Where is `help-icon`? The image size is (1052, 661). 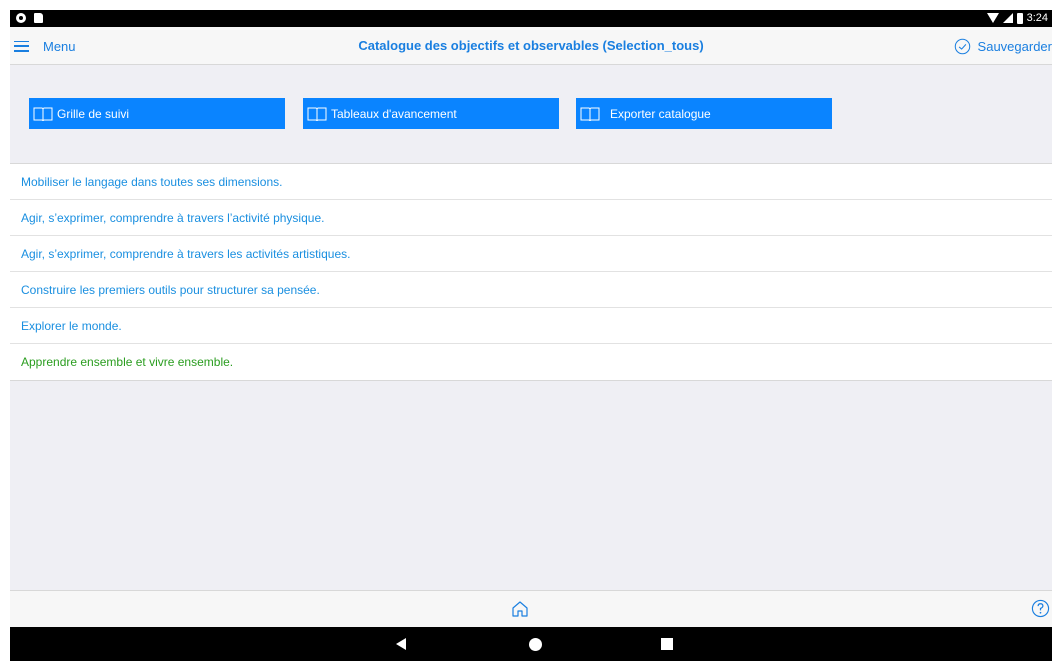 help-icon is located at coordinates (1040, 608).